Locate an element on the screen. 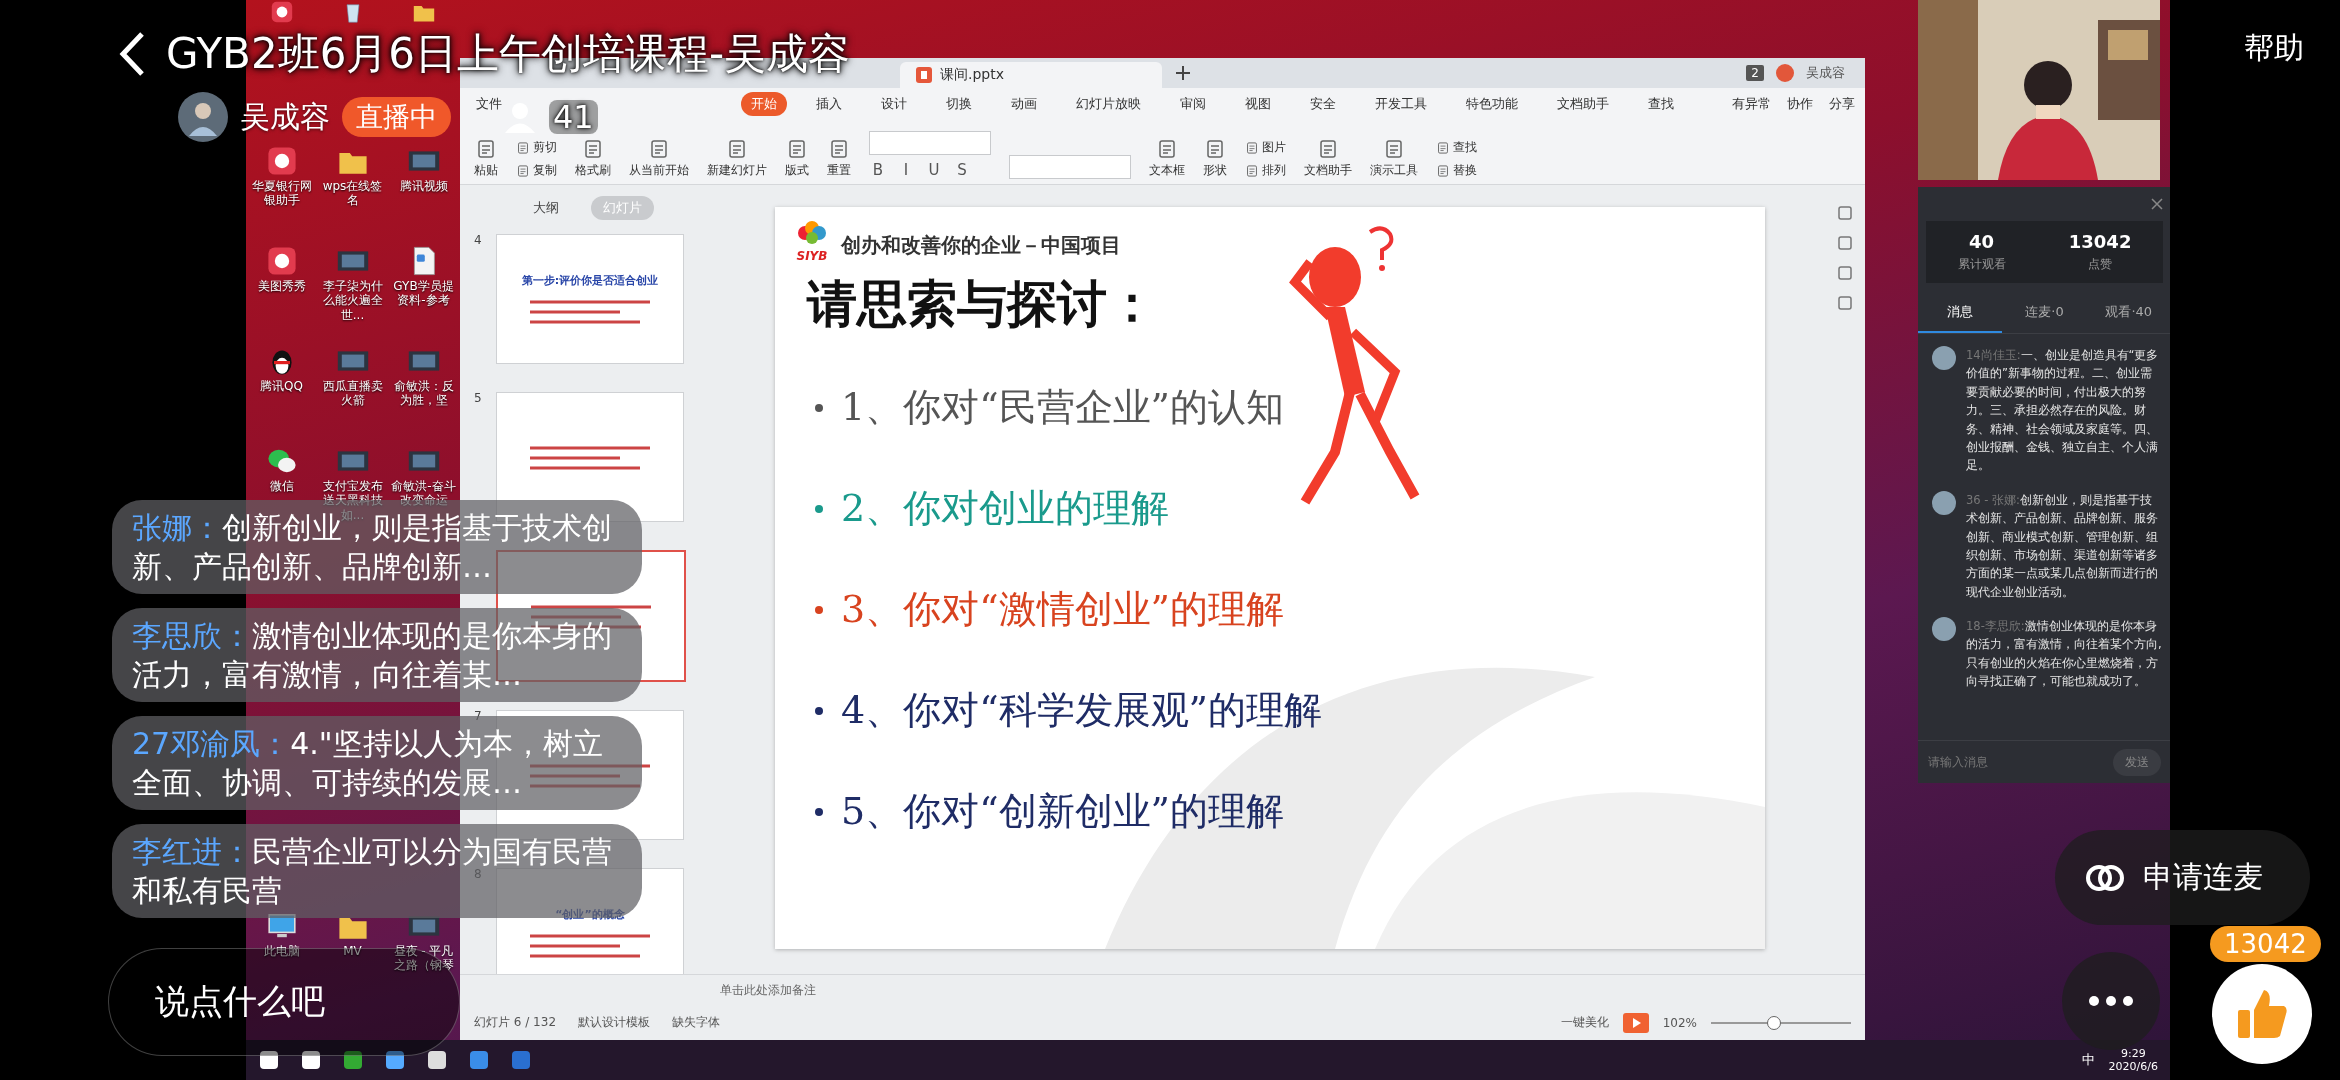  zoom-value: 102% is located at coordinates (1679, 1022).